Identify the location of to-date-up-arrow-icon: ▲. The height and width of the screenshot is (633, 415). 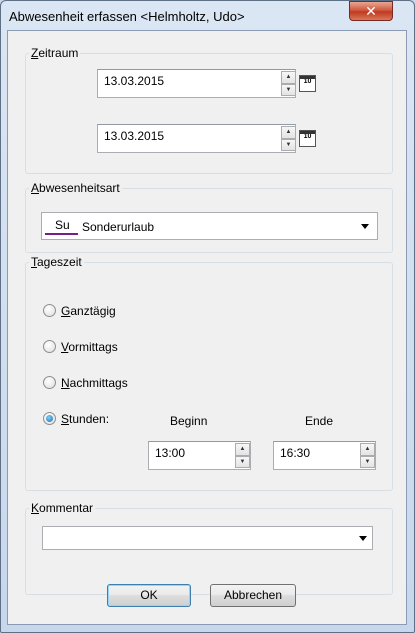
(288, 132).